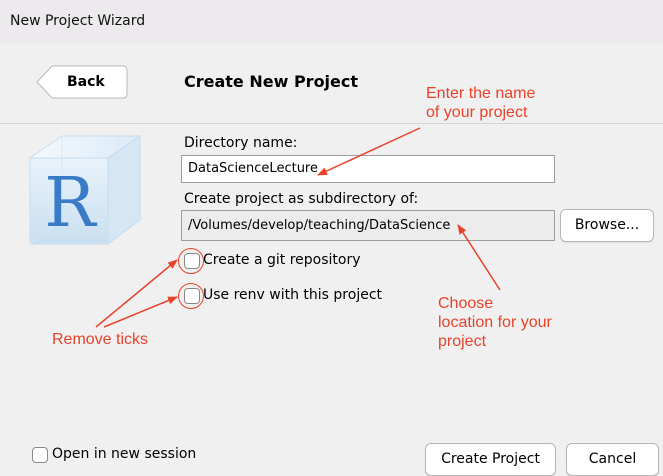 Image resolution: width=663 pixels, height=476 pixels. What do you see at coordinates (100, 339) in the screenshot?
I see `ticks-hint-annotation: Remove ticks` at bounding box center [100, 339].